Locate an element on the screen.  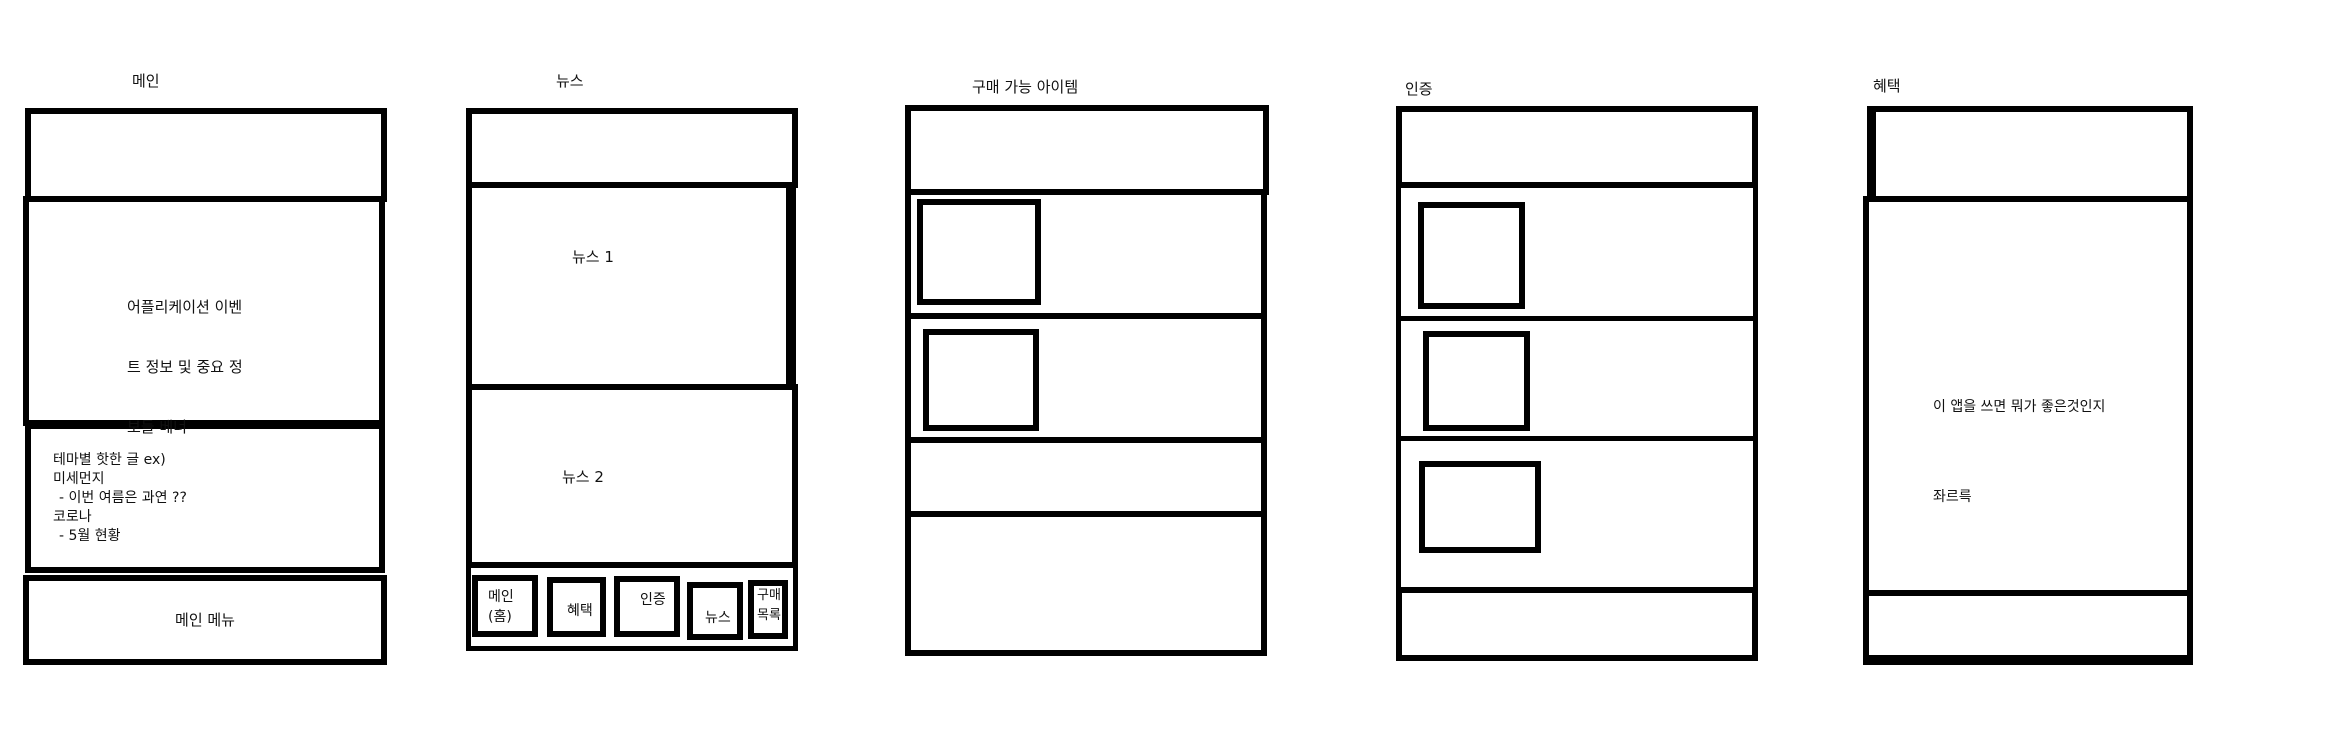
news-header is located at coordinates (632, 148).